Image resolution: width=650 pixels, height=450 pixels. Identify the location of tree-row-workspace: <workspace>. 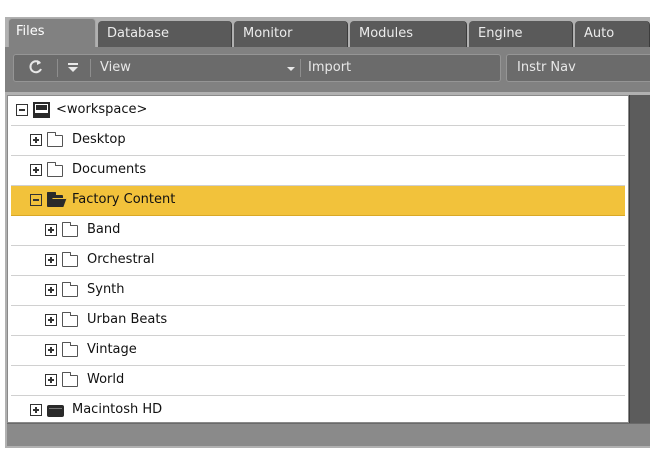
(318, 111).